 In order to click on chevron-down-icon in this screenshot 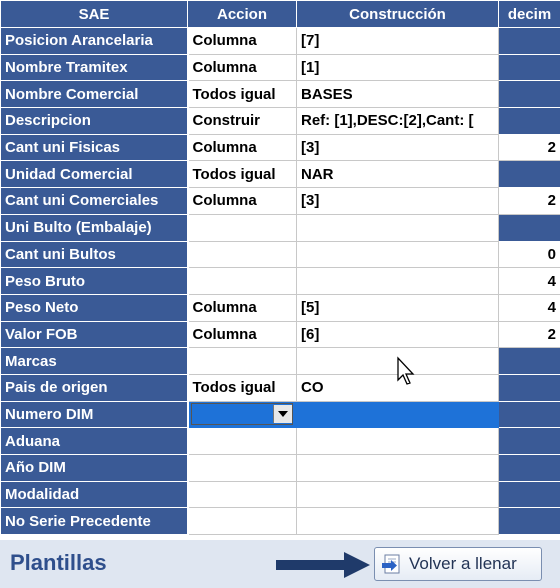, I will do `click(282, 414)`.